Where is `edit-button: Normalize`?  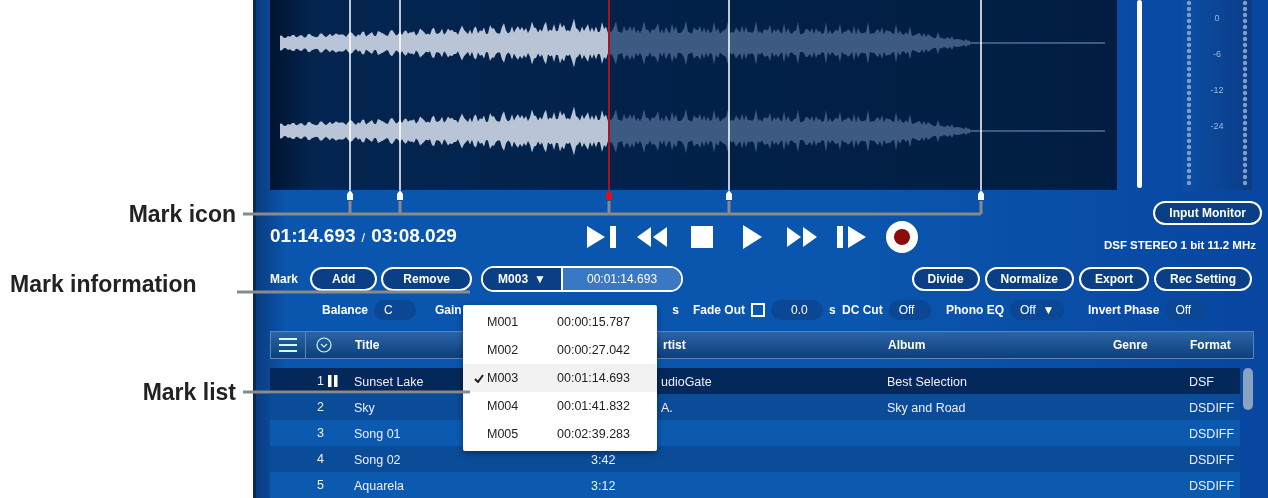
edit-button: Normalize is located at coordinates (1029, 278).